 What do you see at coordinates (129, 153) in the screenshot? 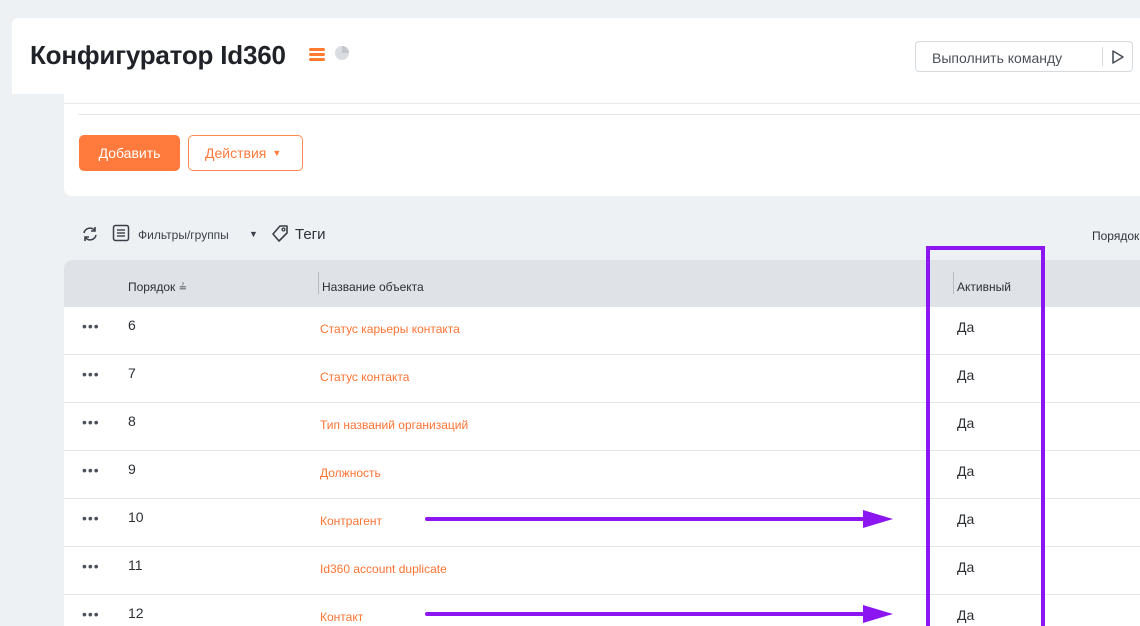
I see `add-button: Добавить` at bounding box center [129, 153].